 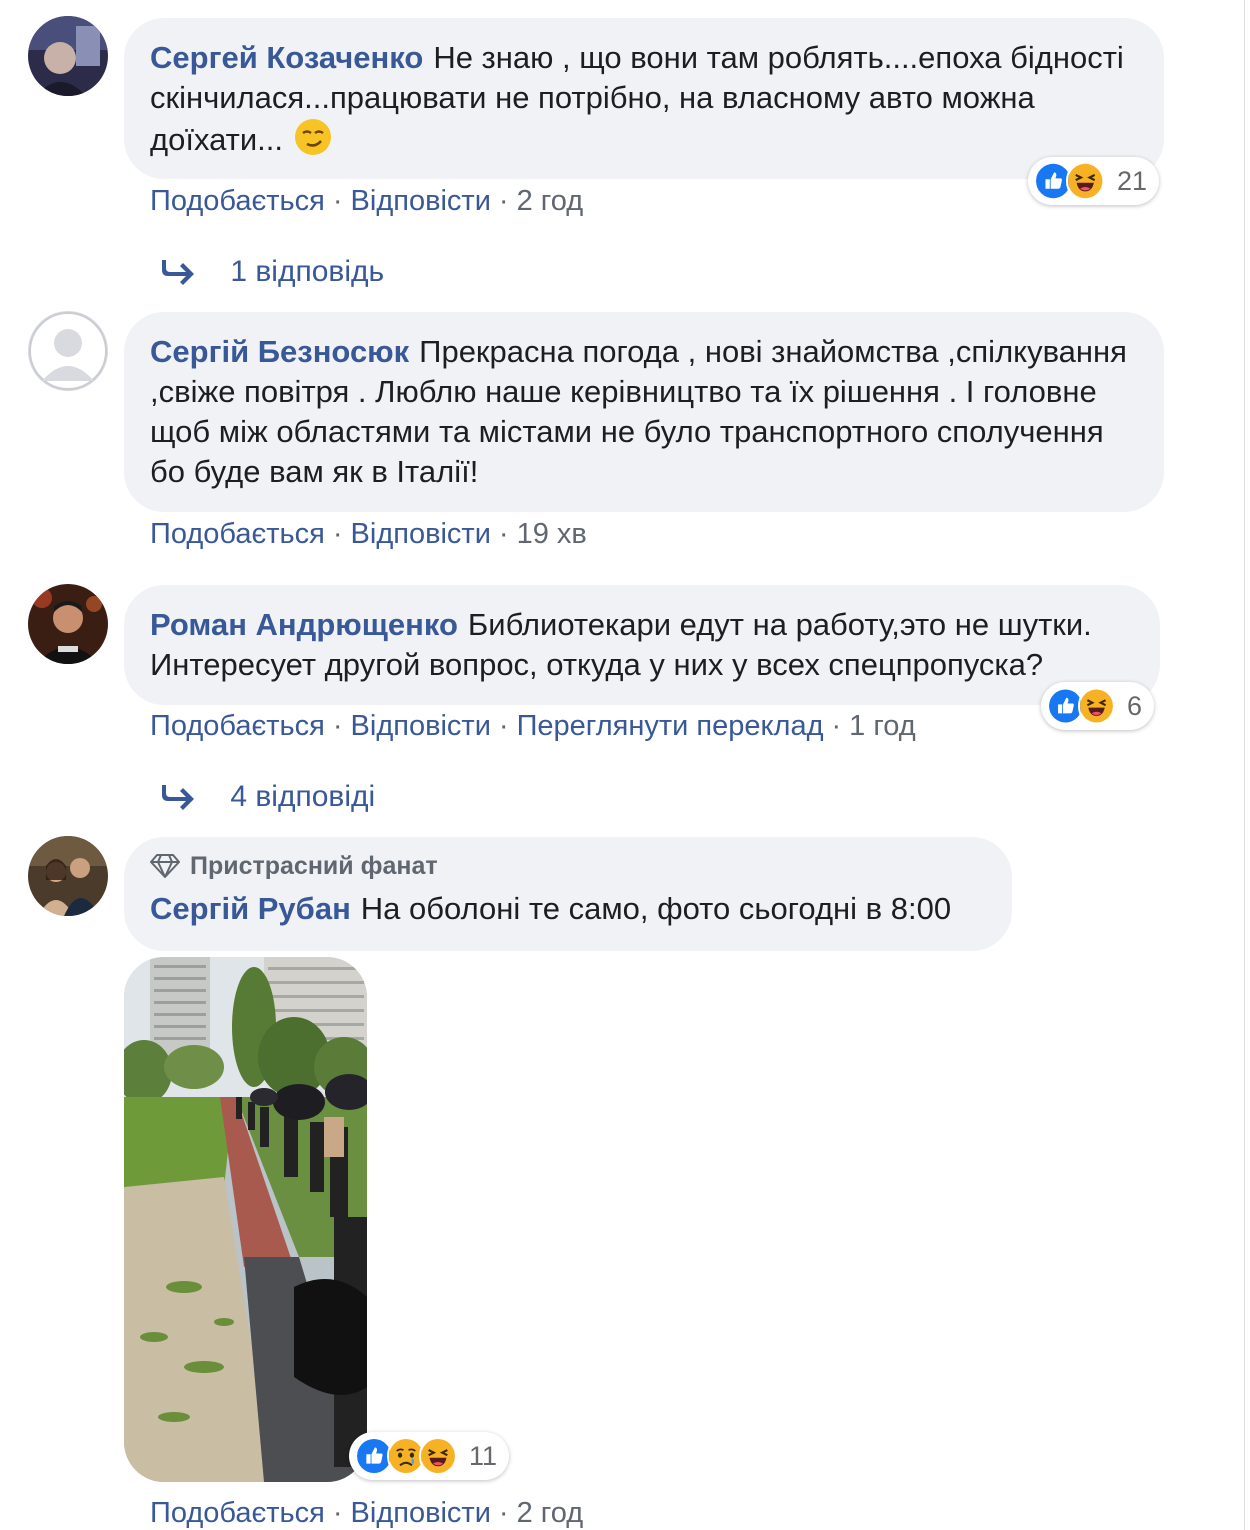 I want to click on comment-timestamp: 1 год, so click(x=882, y=726).